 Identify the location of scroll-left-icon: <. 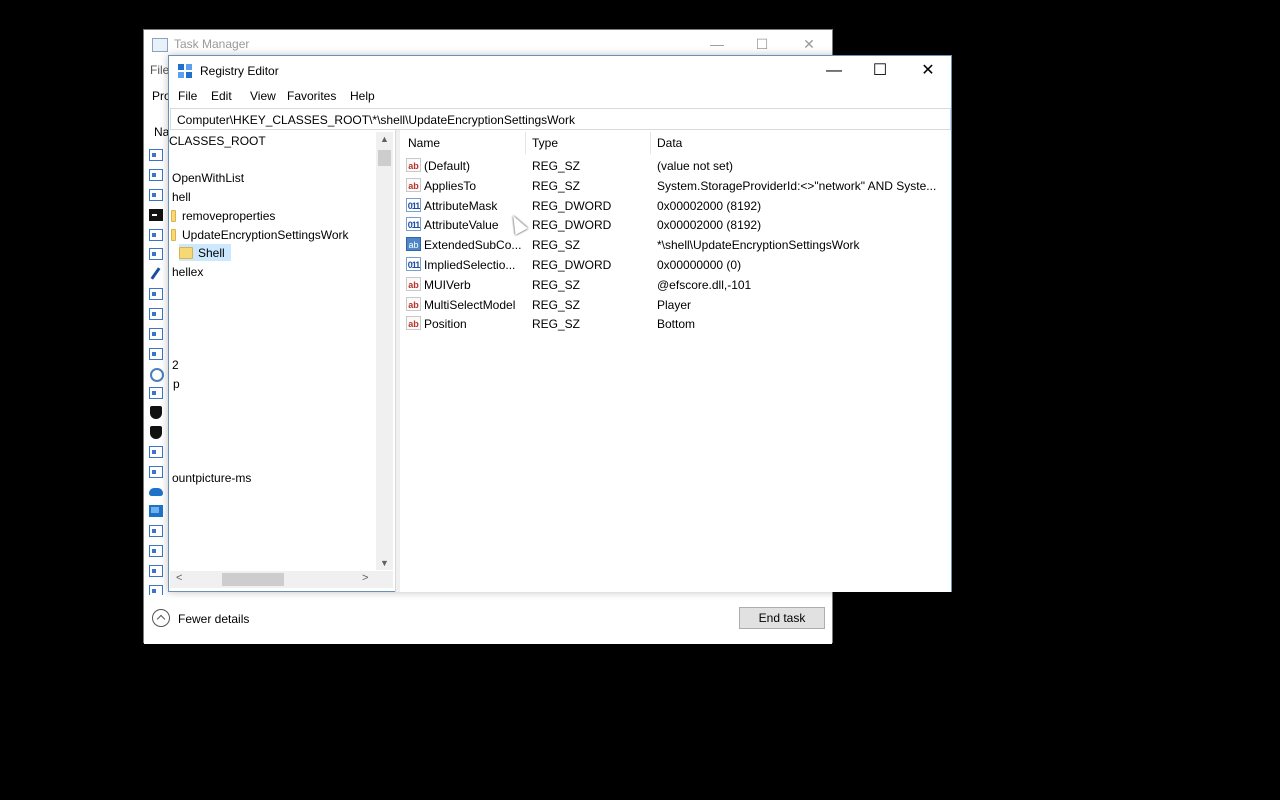
(179, 578).